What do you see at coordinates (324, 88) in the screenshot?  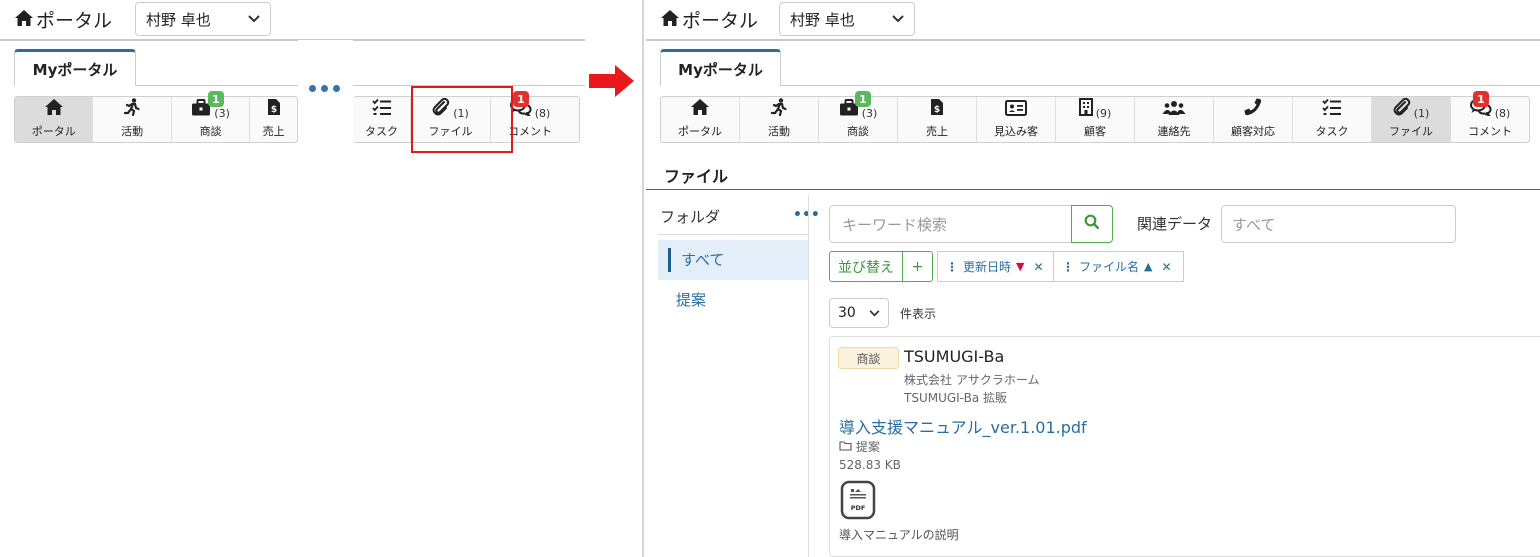 I see `ellipsis-icon` at bounding box center [324, 88].